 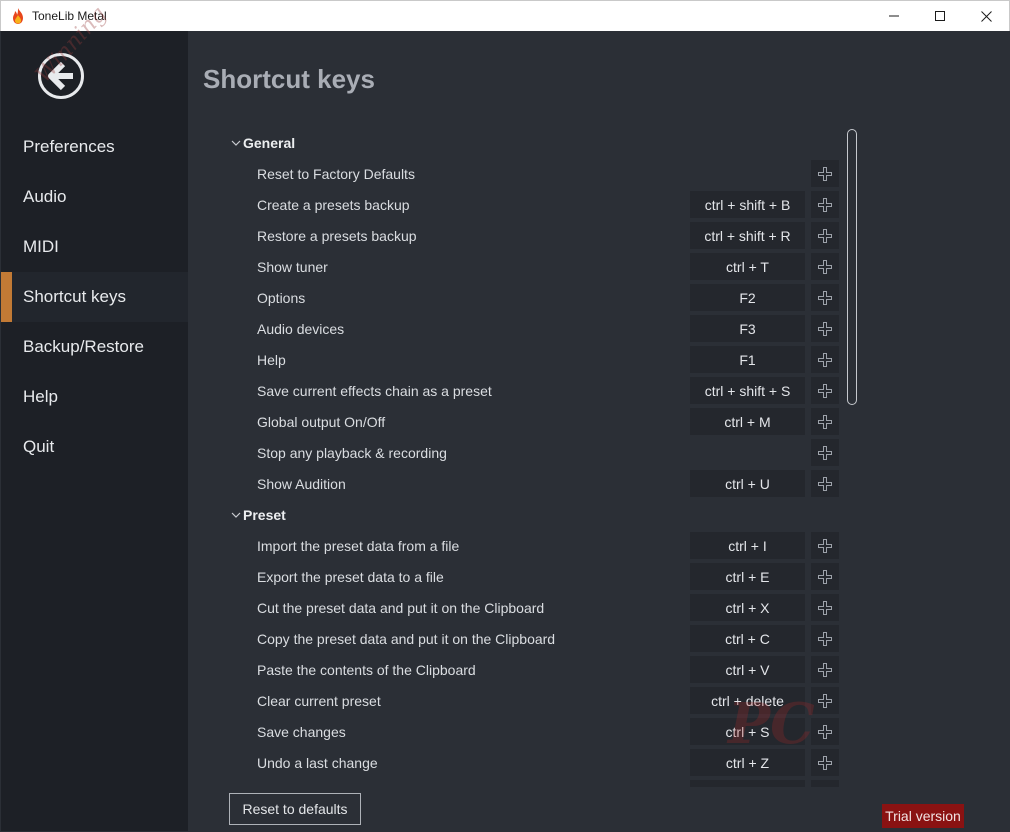 What do you see at coordinates (94, 397) in the screenshot?
I see `sidebar-item-help: Help` at bounding box center [94, 397].